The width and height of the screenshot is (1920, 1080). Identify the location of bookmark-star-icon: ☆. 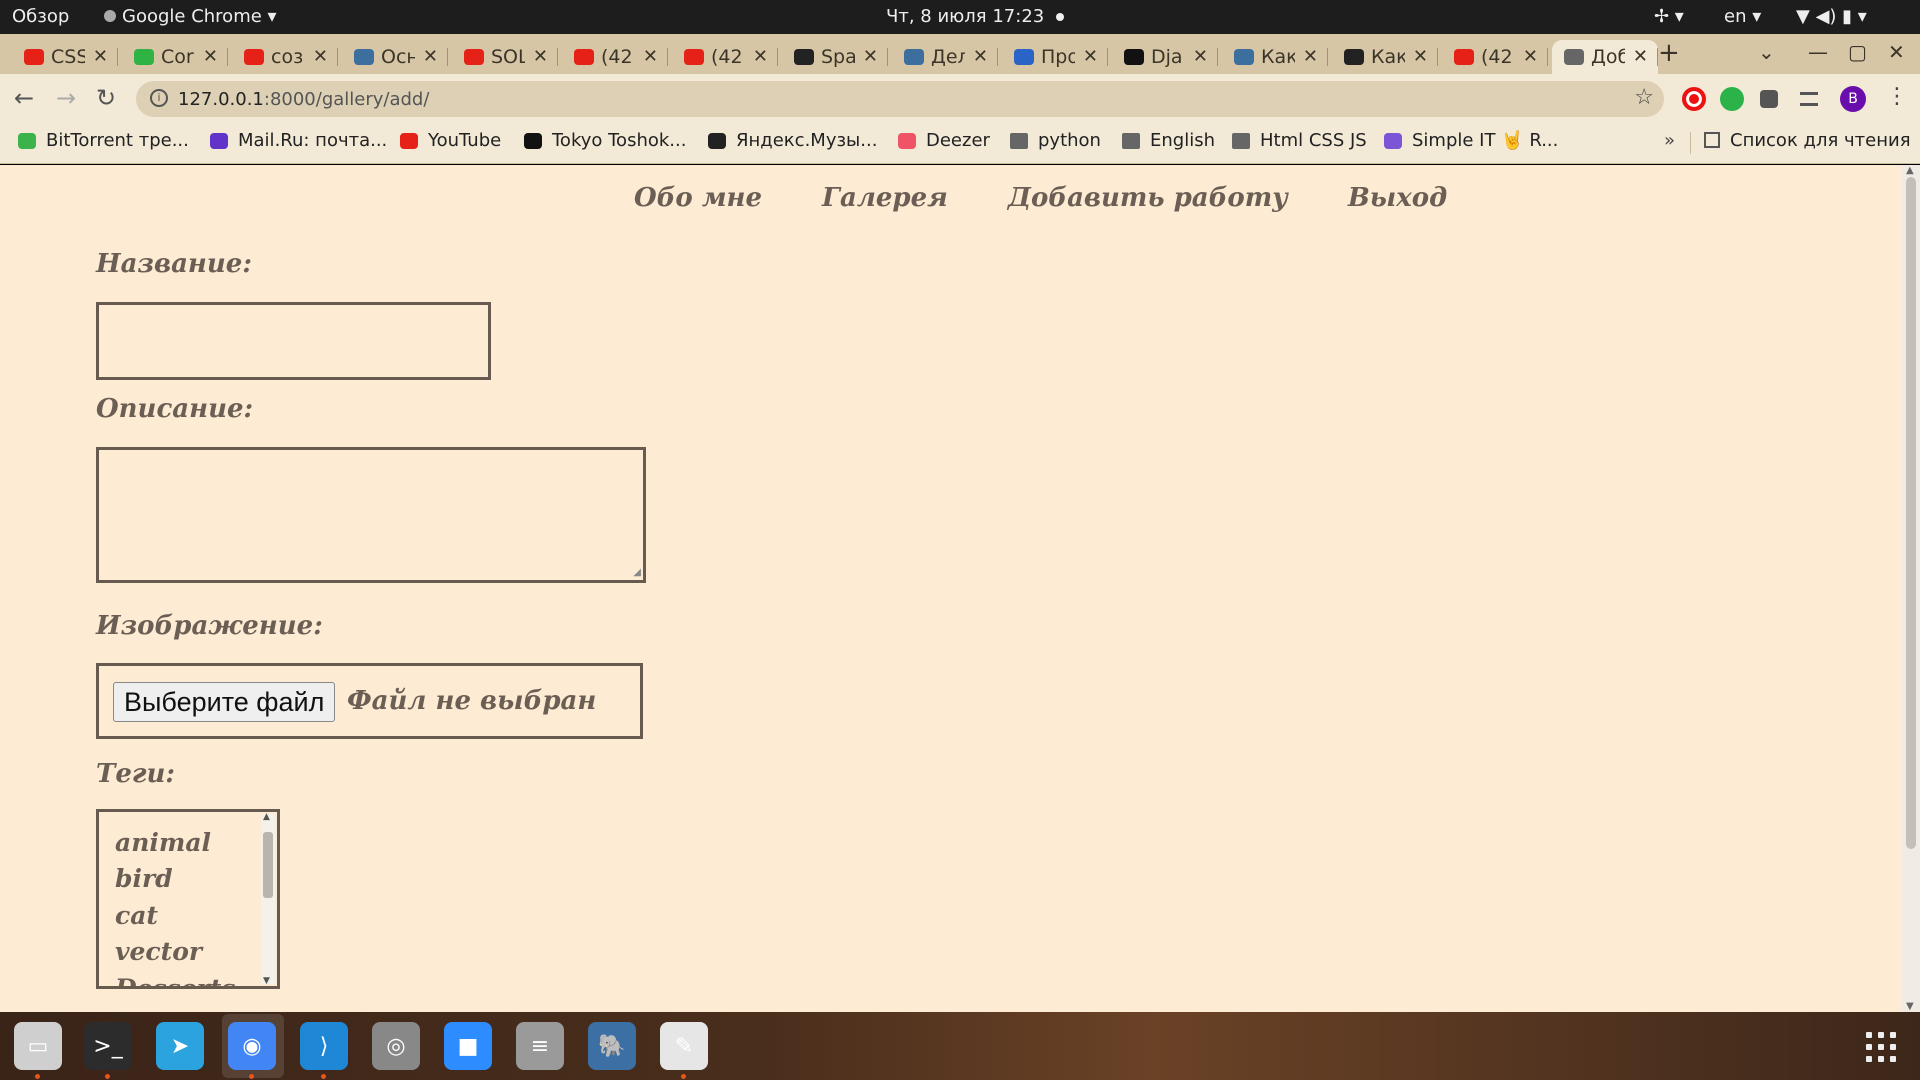
(1644, 97).